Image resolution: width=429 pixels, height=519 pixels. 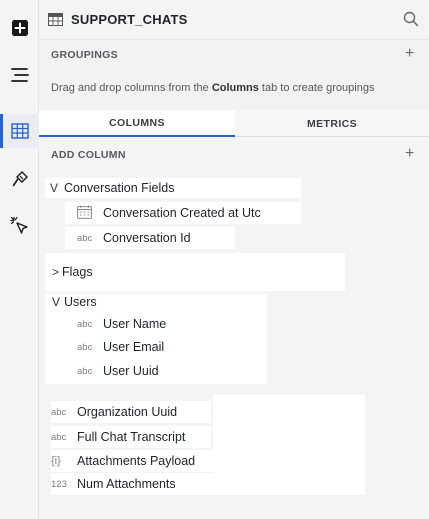 I want to click on field-label: Num Attachments, so click(x=126, y=484).